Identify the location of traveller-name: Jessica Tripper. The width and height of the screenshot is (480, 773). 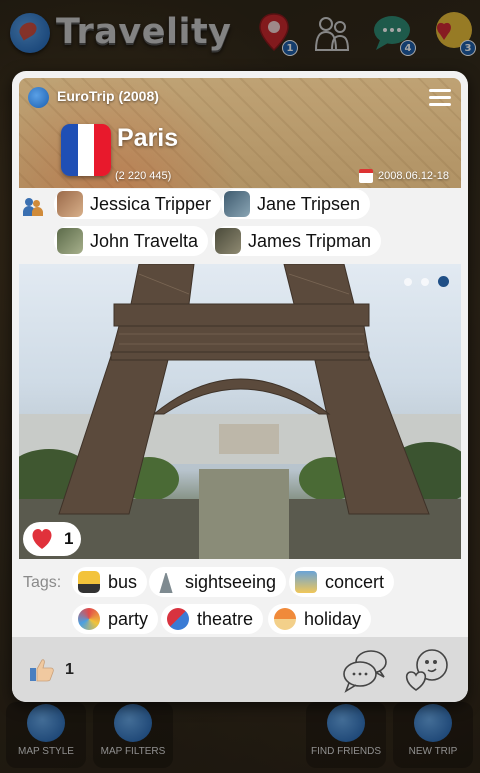
(151, 203).